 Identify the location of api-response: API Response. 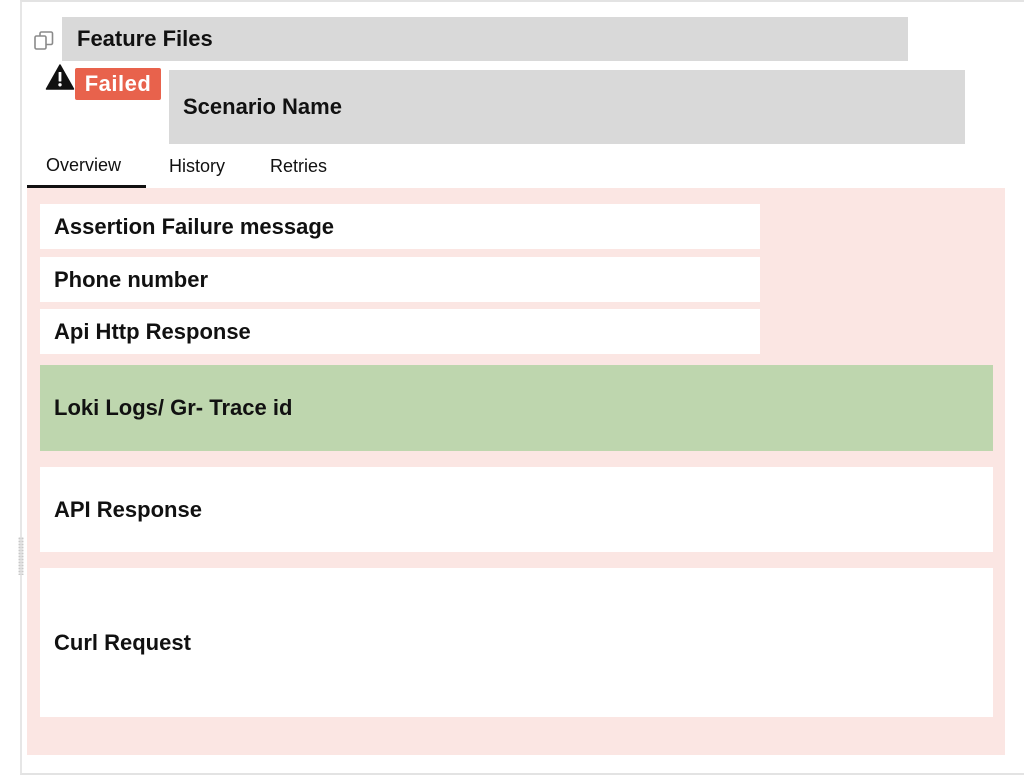
(516, 509).